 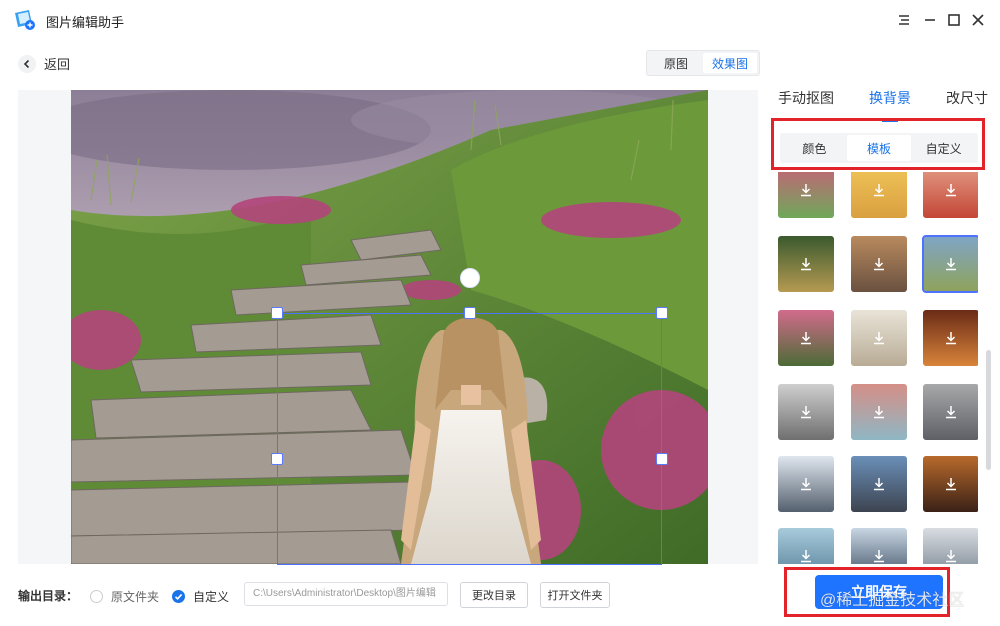 I want to click on template-thumb-stone-stairs, so click(x=950, y=264).